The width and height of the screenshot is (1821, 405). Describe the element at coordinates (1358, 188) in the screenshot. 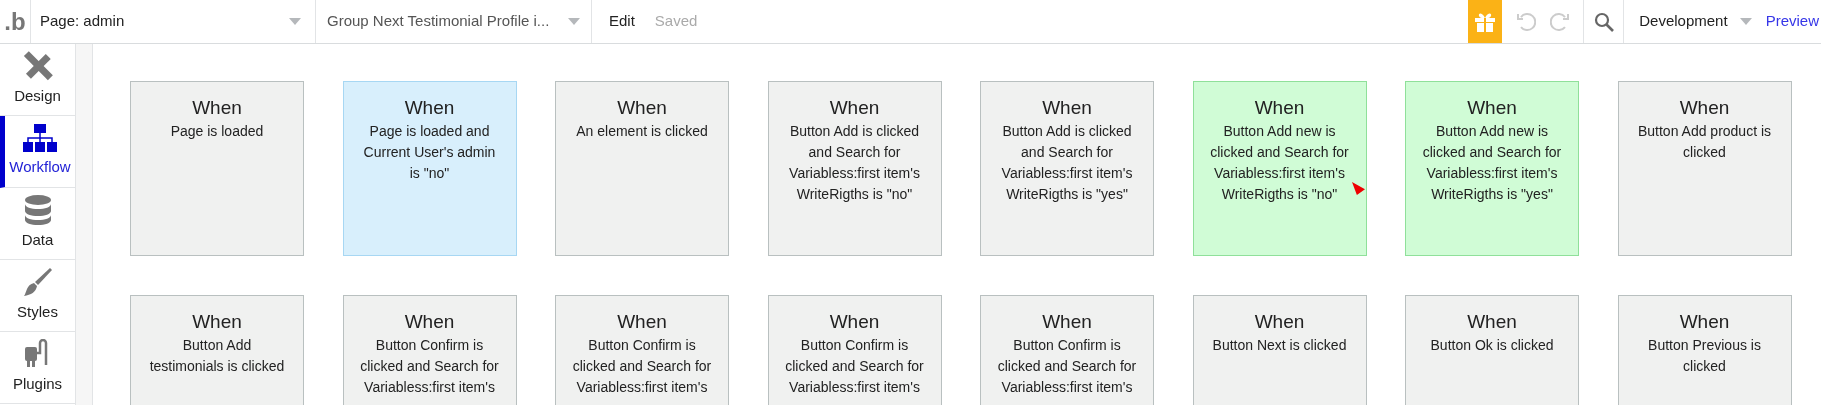

I see `warning-triangle-icon` at that location.